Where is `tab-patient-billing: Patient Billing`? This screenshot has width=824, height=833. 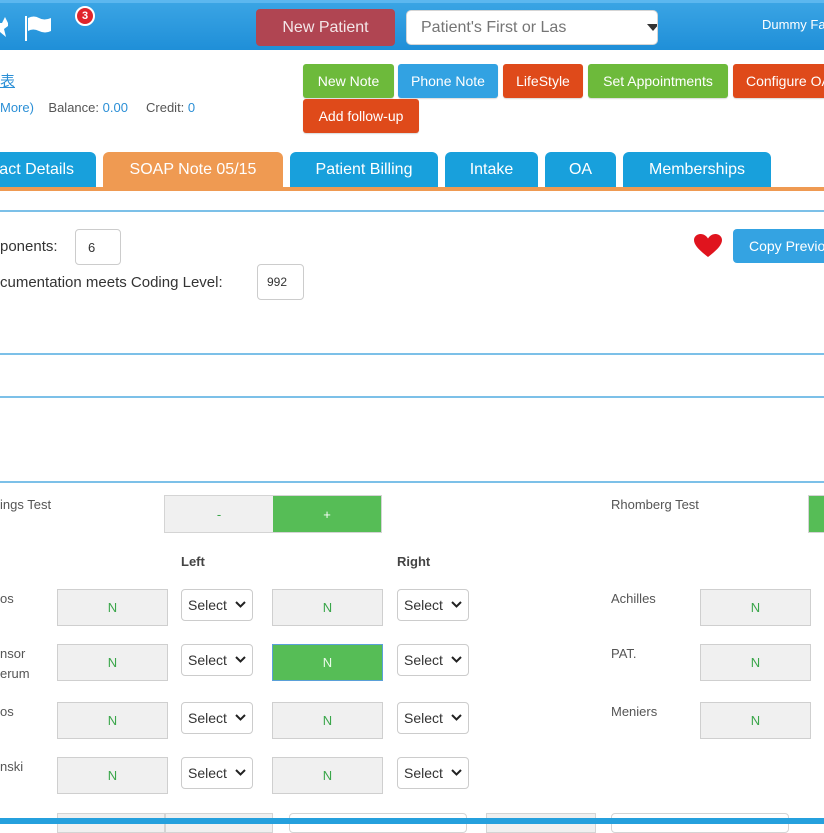 tab-patient-billing: Patient Billing is located at coordinates (364, 170).